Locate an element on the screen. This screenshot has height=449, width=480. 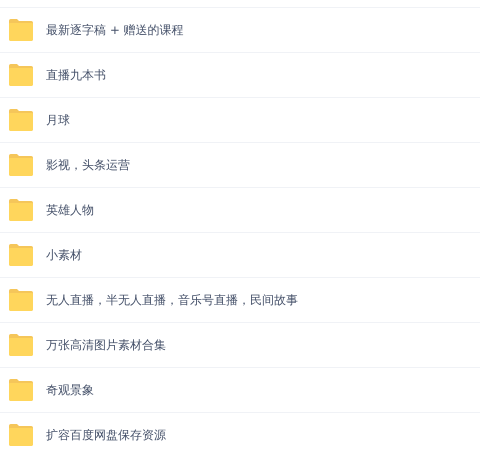
folder-row: 无人直播，半无人直播，音乐号直播，民间故事 is located at coordinates (240, 299).